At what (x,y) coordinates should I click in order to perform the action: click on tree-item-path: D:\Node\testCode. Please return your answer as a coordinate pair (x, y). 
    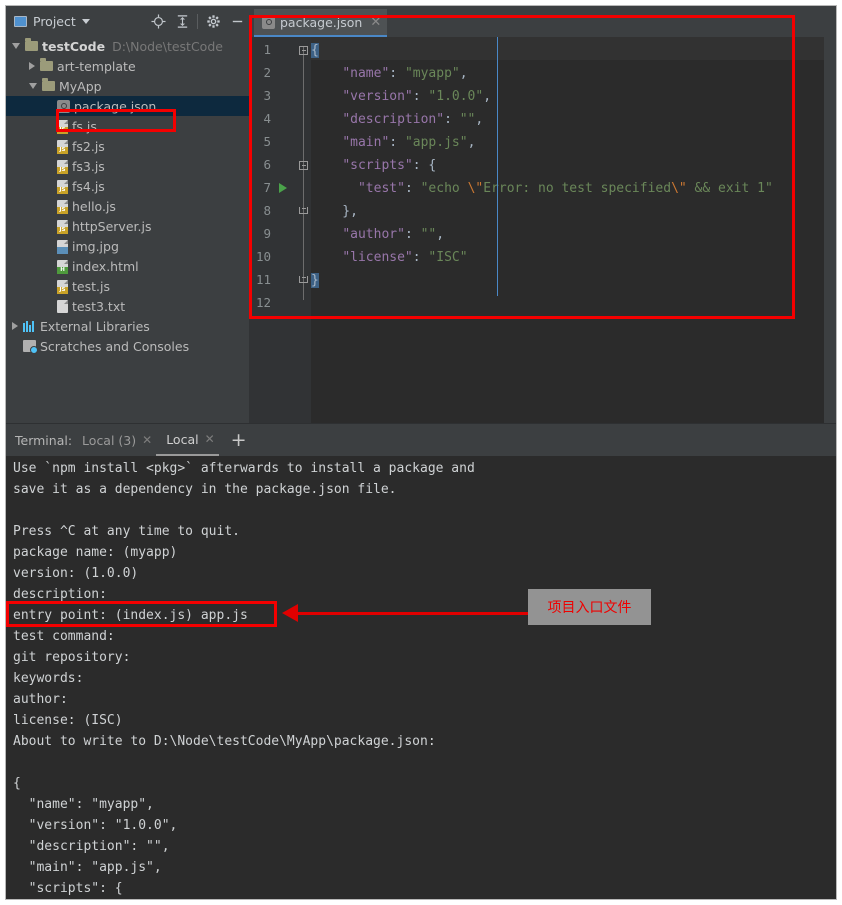
    Looking at the image, I should click on (167, 46).